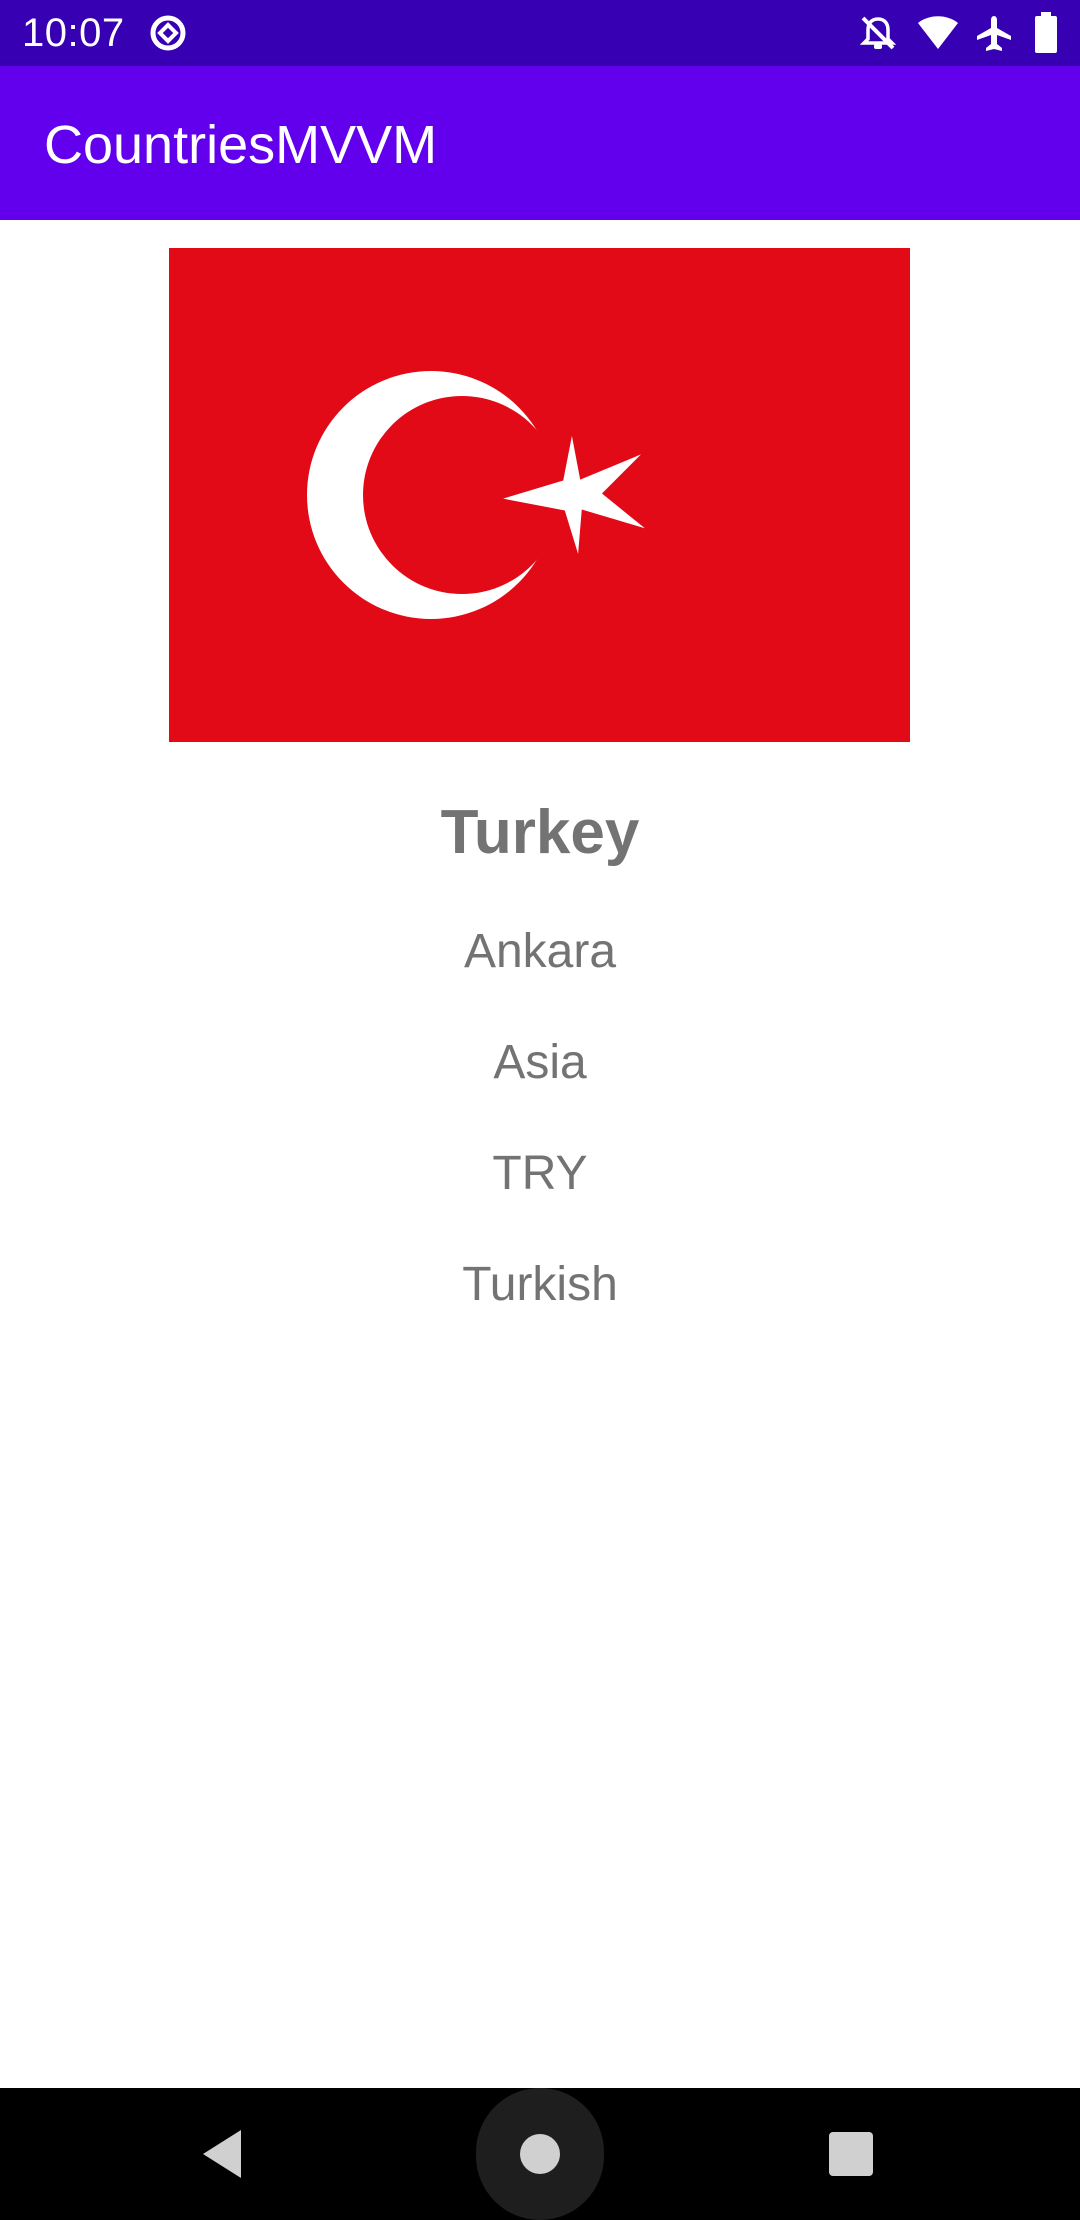  I want to click on country-currency: TRY, so click(540, 1173).